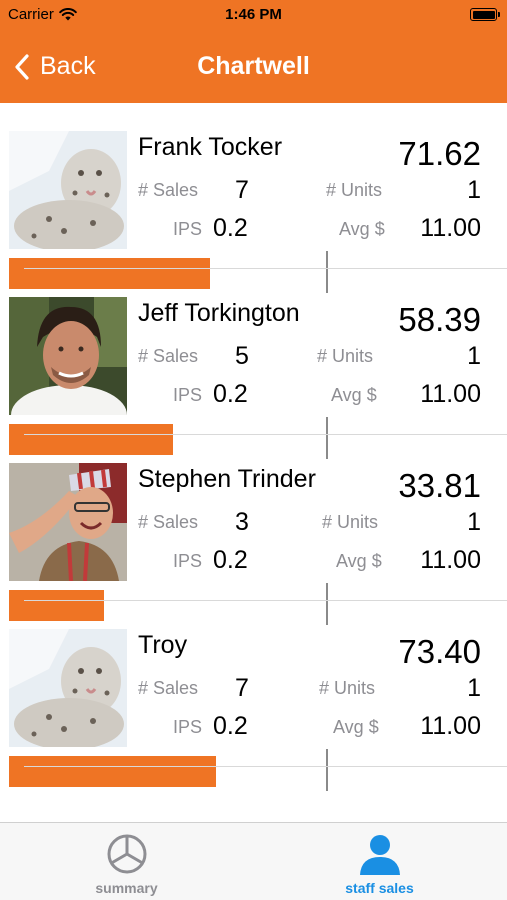  I want to click on bar-divider, so click(327, 770).